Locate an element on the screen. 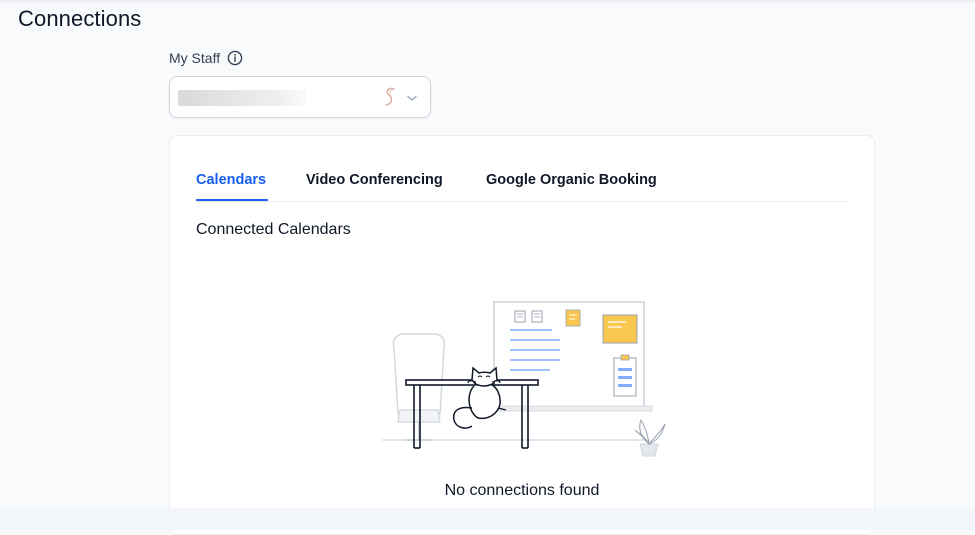  staff-select is located at coordinates (300, 97).